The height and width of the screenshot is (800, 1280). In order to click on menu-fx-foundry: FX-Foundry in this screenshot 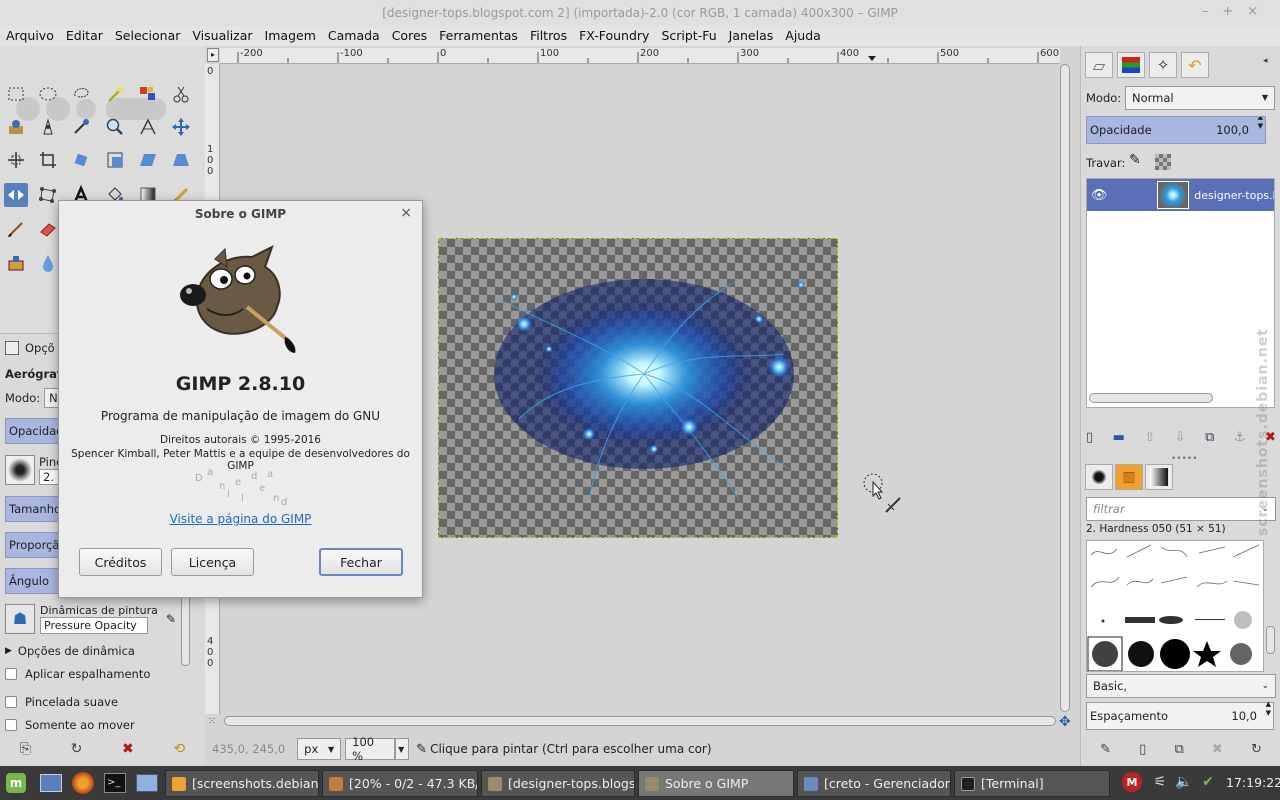, I will do `click(614, 36)`.